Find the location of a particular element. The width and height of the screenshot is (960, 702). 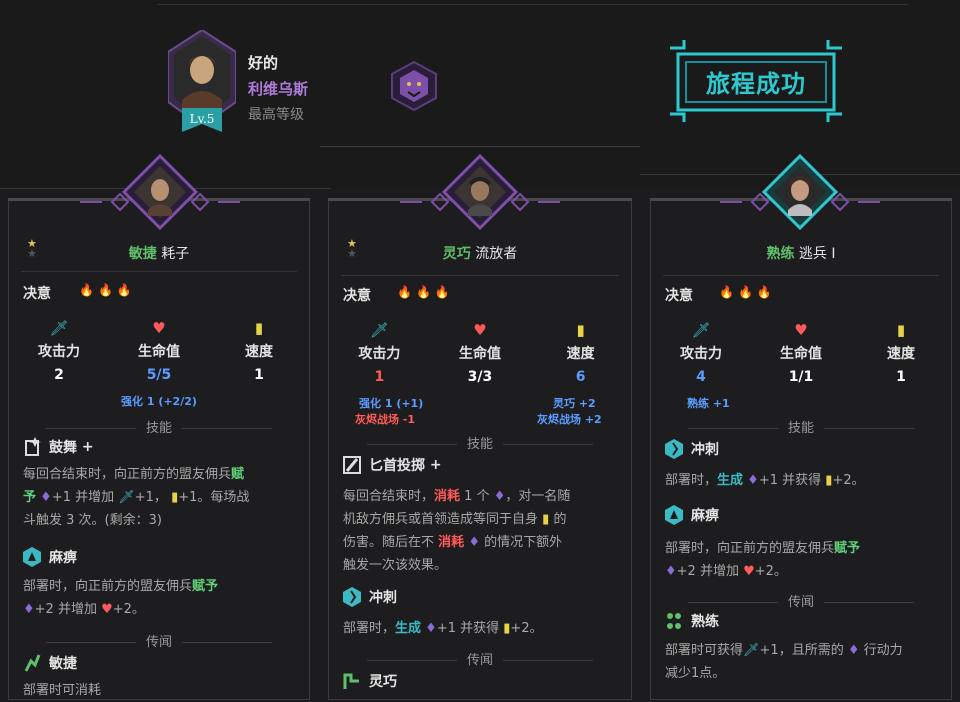

stat-row: 🗡 攻击力 4 ♥ 生命值 1/1 ▮ 速度 1 is located at coordinates (801, 353).